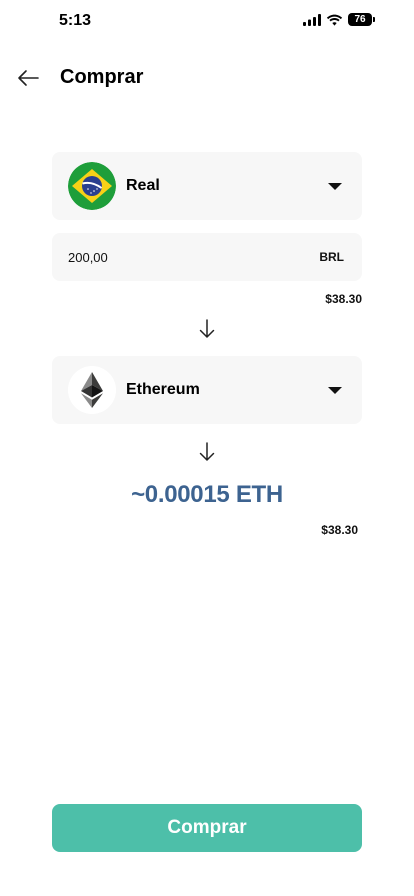 This screenshot has width=414, height=896. Describe the element at coordinates (207, 828) in the screenshot. I see `buy-button: Comprar` at that location.